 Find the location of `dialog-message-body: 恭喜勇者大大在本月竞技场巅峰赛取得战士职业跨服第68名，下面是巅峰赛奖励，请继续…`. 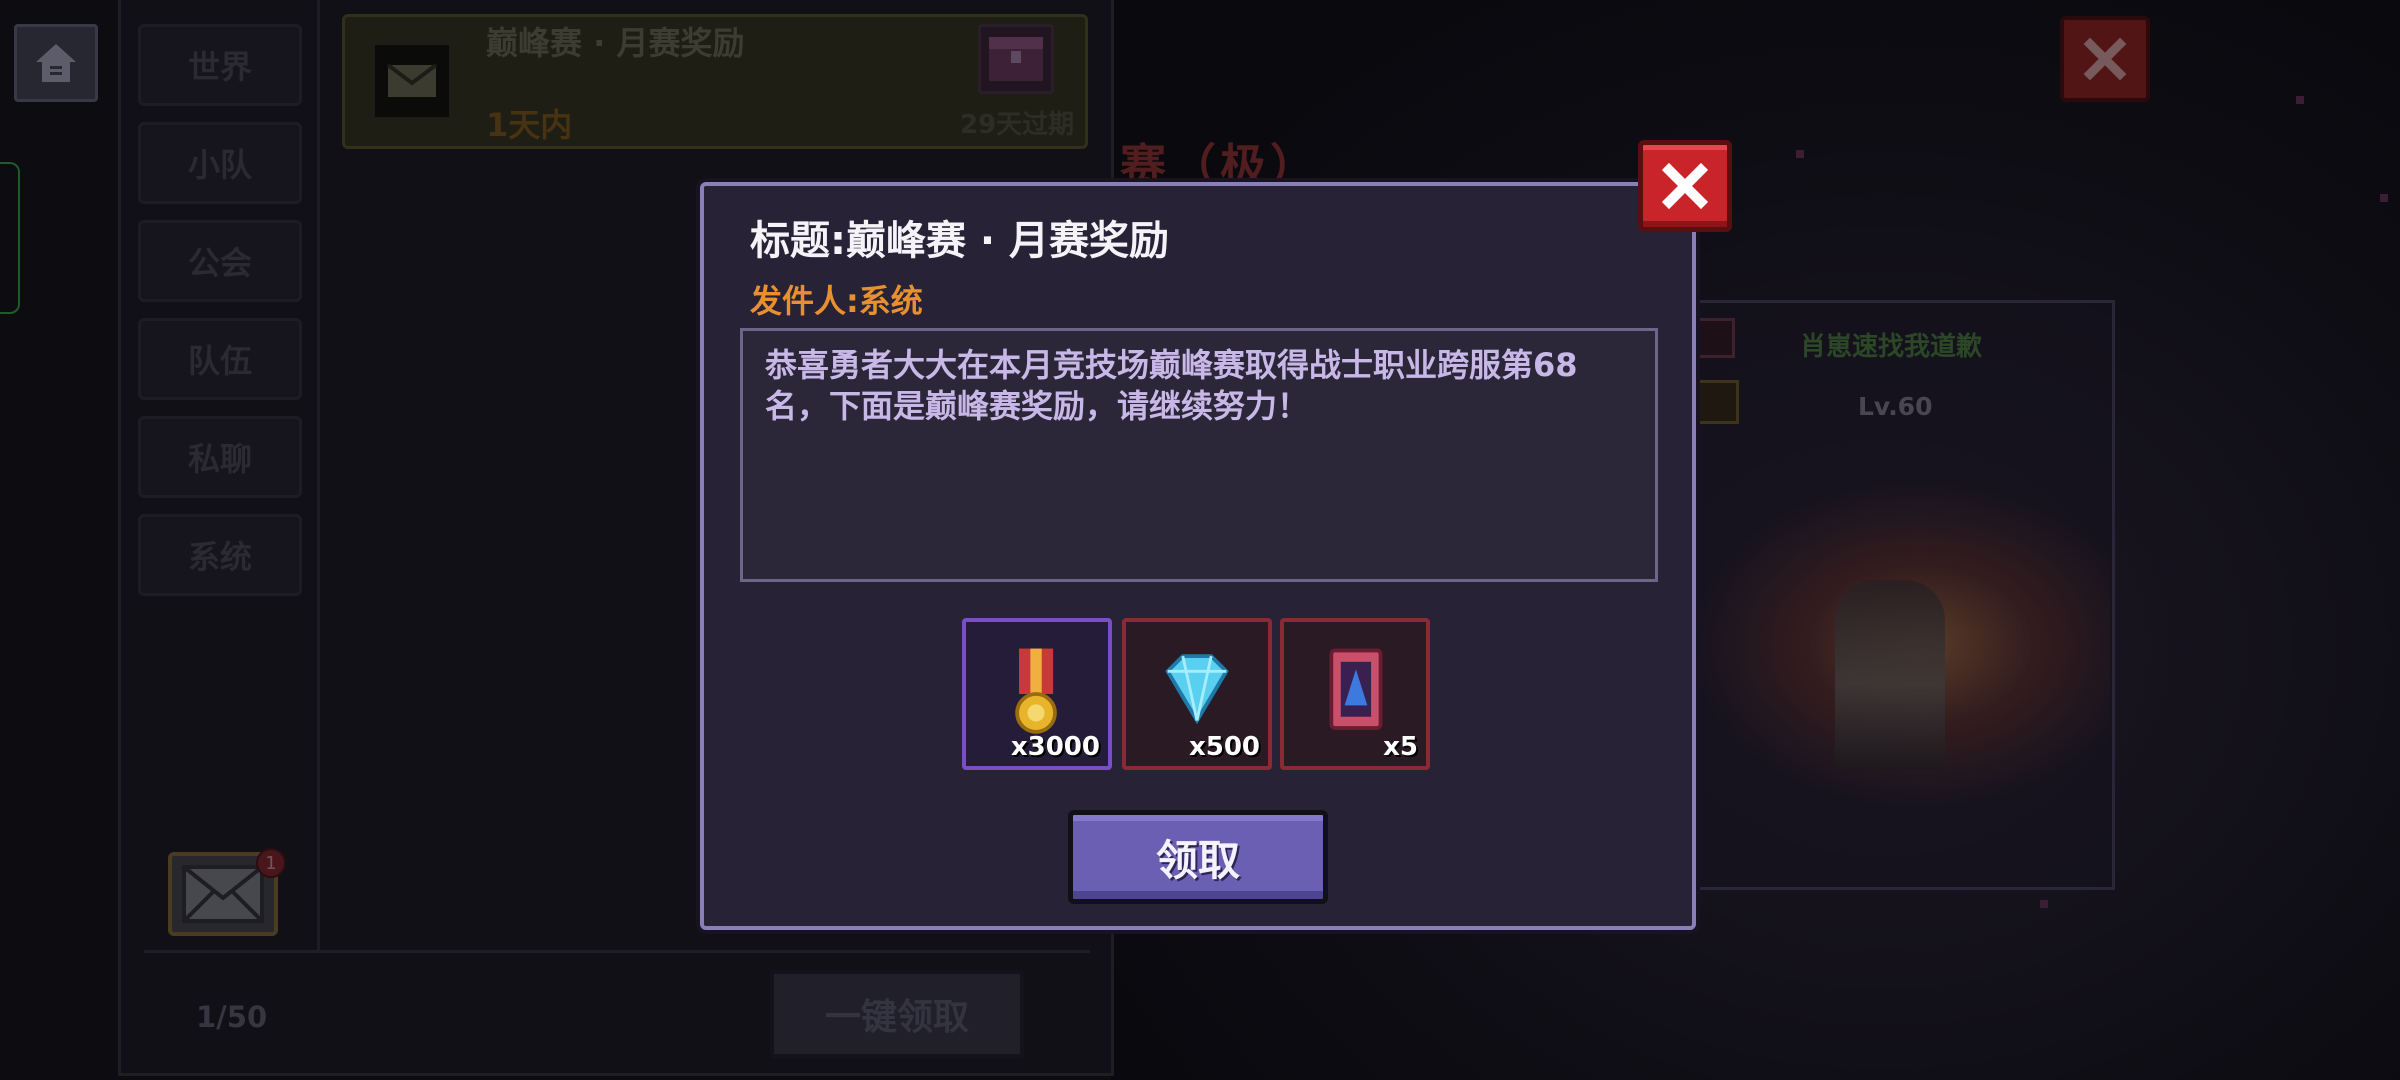

dialog-message-body: 恭喜勇者大大在本月竞技场巅峰赛取得战士职业跨服第68名，下面是巅峰赛奖励，请继续… is located at coordinates (1199, 455).